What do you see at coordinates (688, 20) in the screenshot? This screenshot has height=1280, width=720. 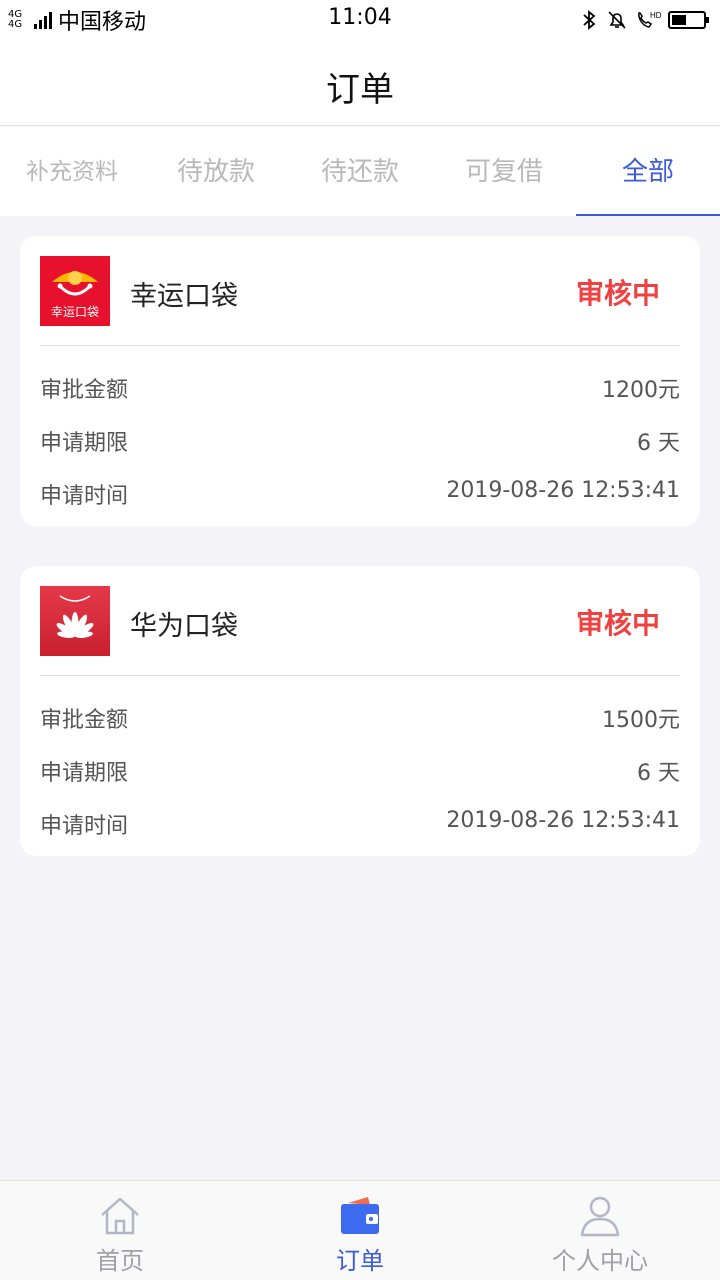 I see `battery-icon` at bounding box center [688, 20].